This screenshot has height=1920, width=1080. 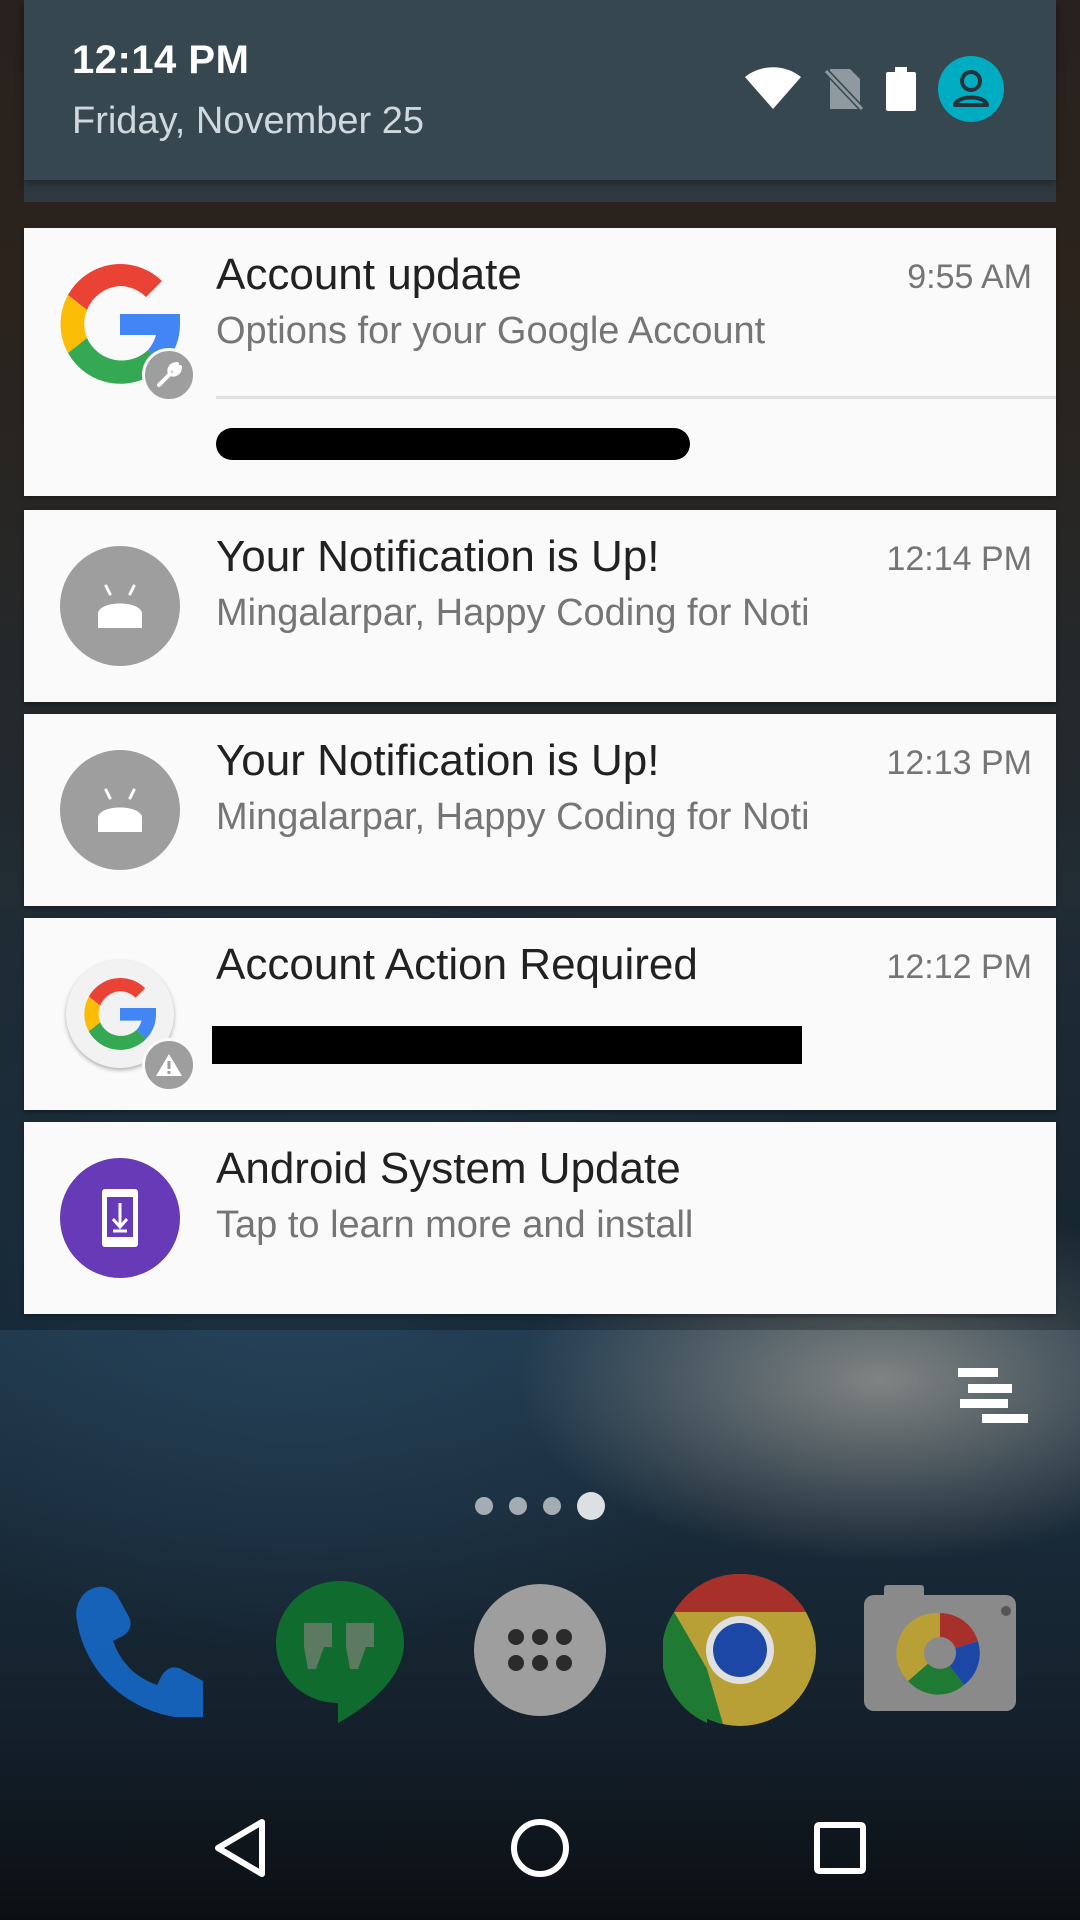 What do you see at coordinates (959, 559) in the screenshot?
I see `notification-time: 12:14 PM` at bounding box center [959, 559].